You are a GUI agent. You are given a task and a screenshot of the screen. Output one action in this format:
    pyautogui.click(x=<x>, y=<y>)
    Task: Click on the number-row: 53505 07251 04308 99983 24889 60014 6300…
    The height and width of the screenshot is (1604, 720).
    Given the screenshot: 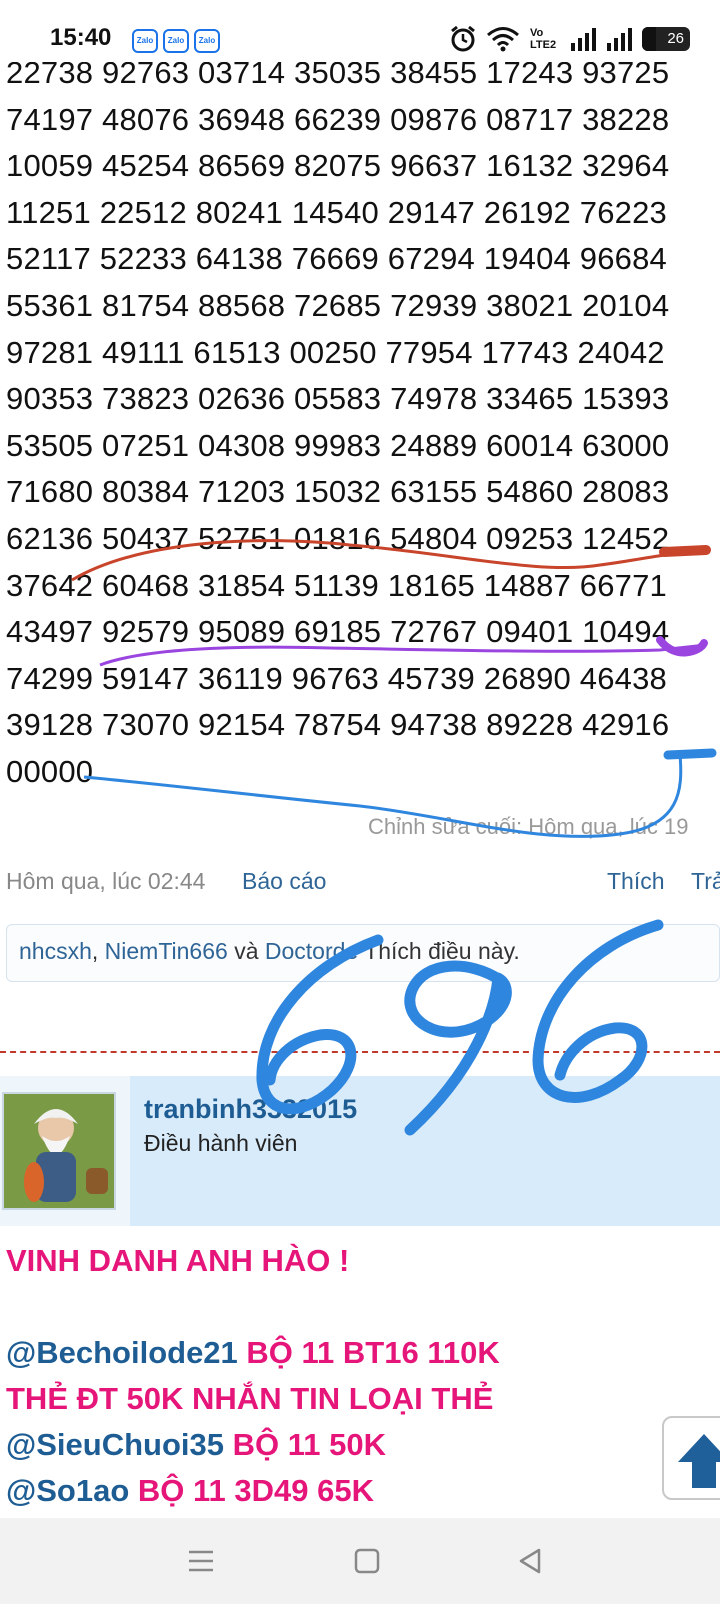 What is the action you would take?
    pyautogui.click(x=338, y=445)
    